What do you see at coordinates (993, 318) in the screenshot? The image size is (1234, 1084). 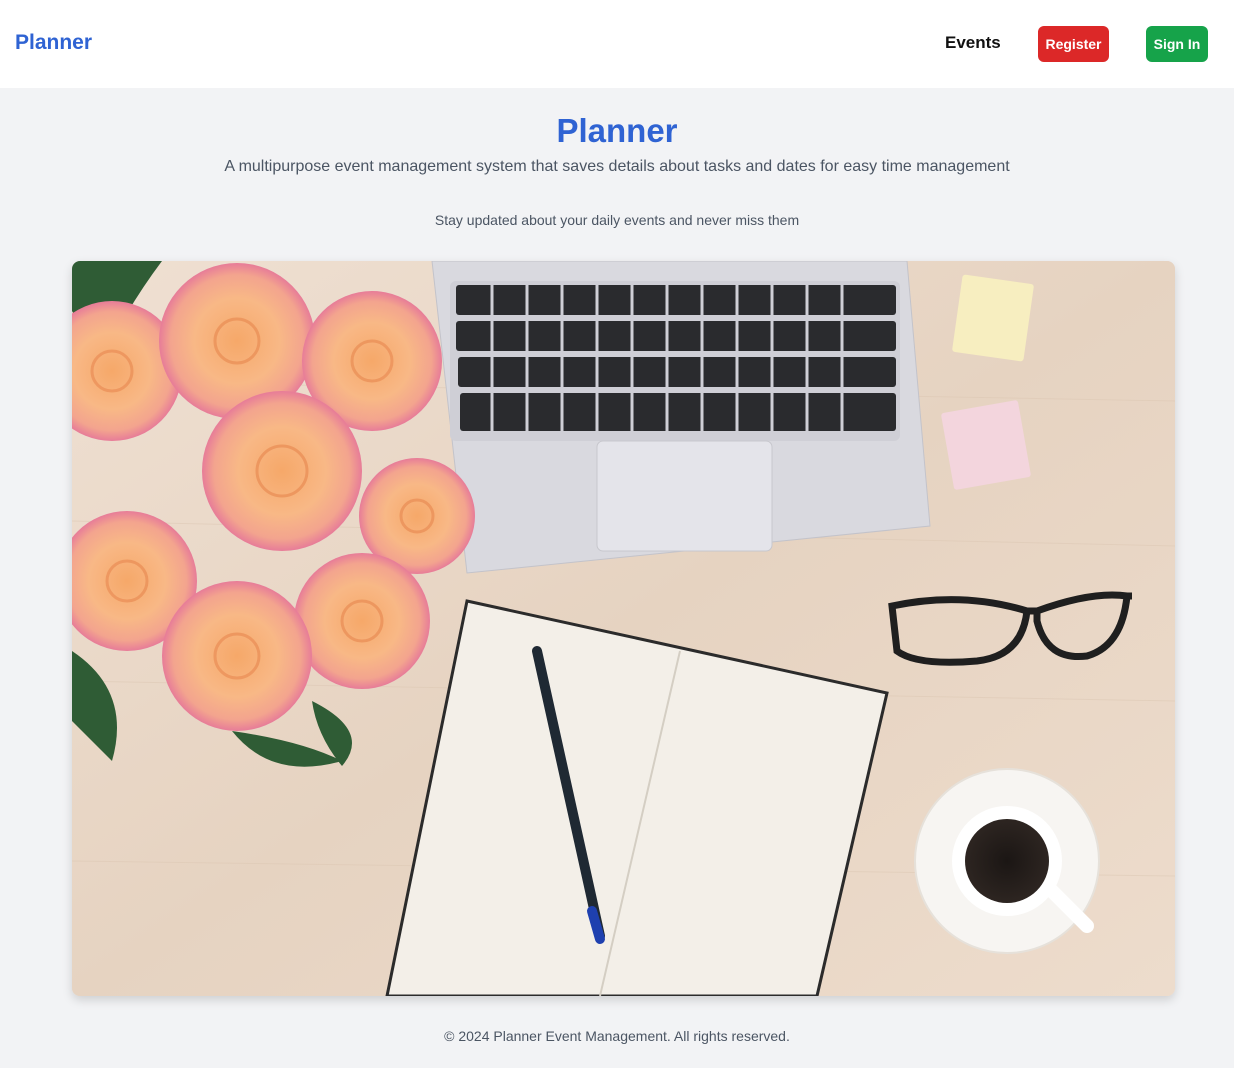 I see `sticky-note-yellow` at bounding box center [993, 318].